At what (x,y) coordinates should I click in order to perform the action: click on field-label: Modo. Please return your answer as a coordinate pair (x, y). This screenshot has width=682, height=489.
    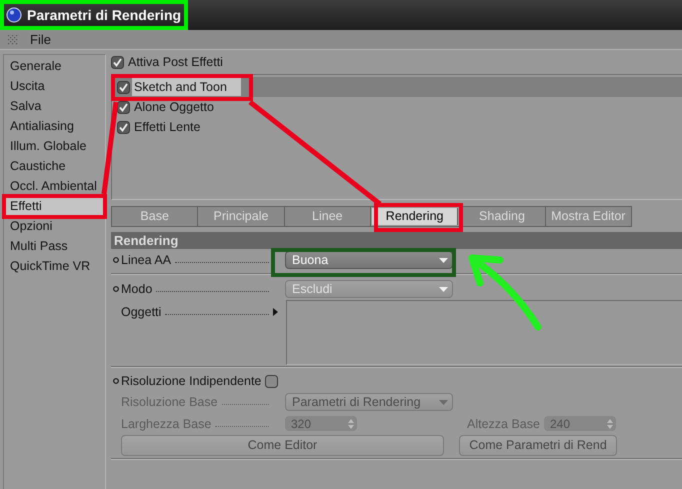
    Looking at the image, I should click on (196, 289).